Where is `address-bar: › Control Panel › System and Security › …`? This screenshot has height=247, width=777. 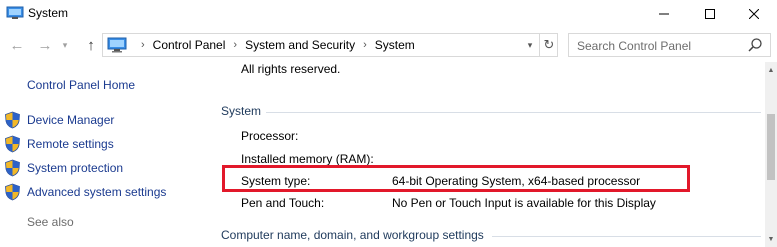
address-bar: › Control Panel › System and Security › … is located at coordinates (330, 45).